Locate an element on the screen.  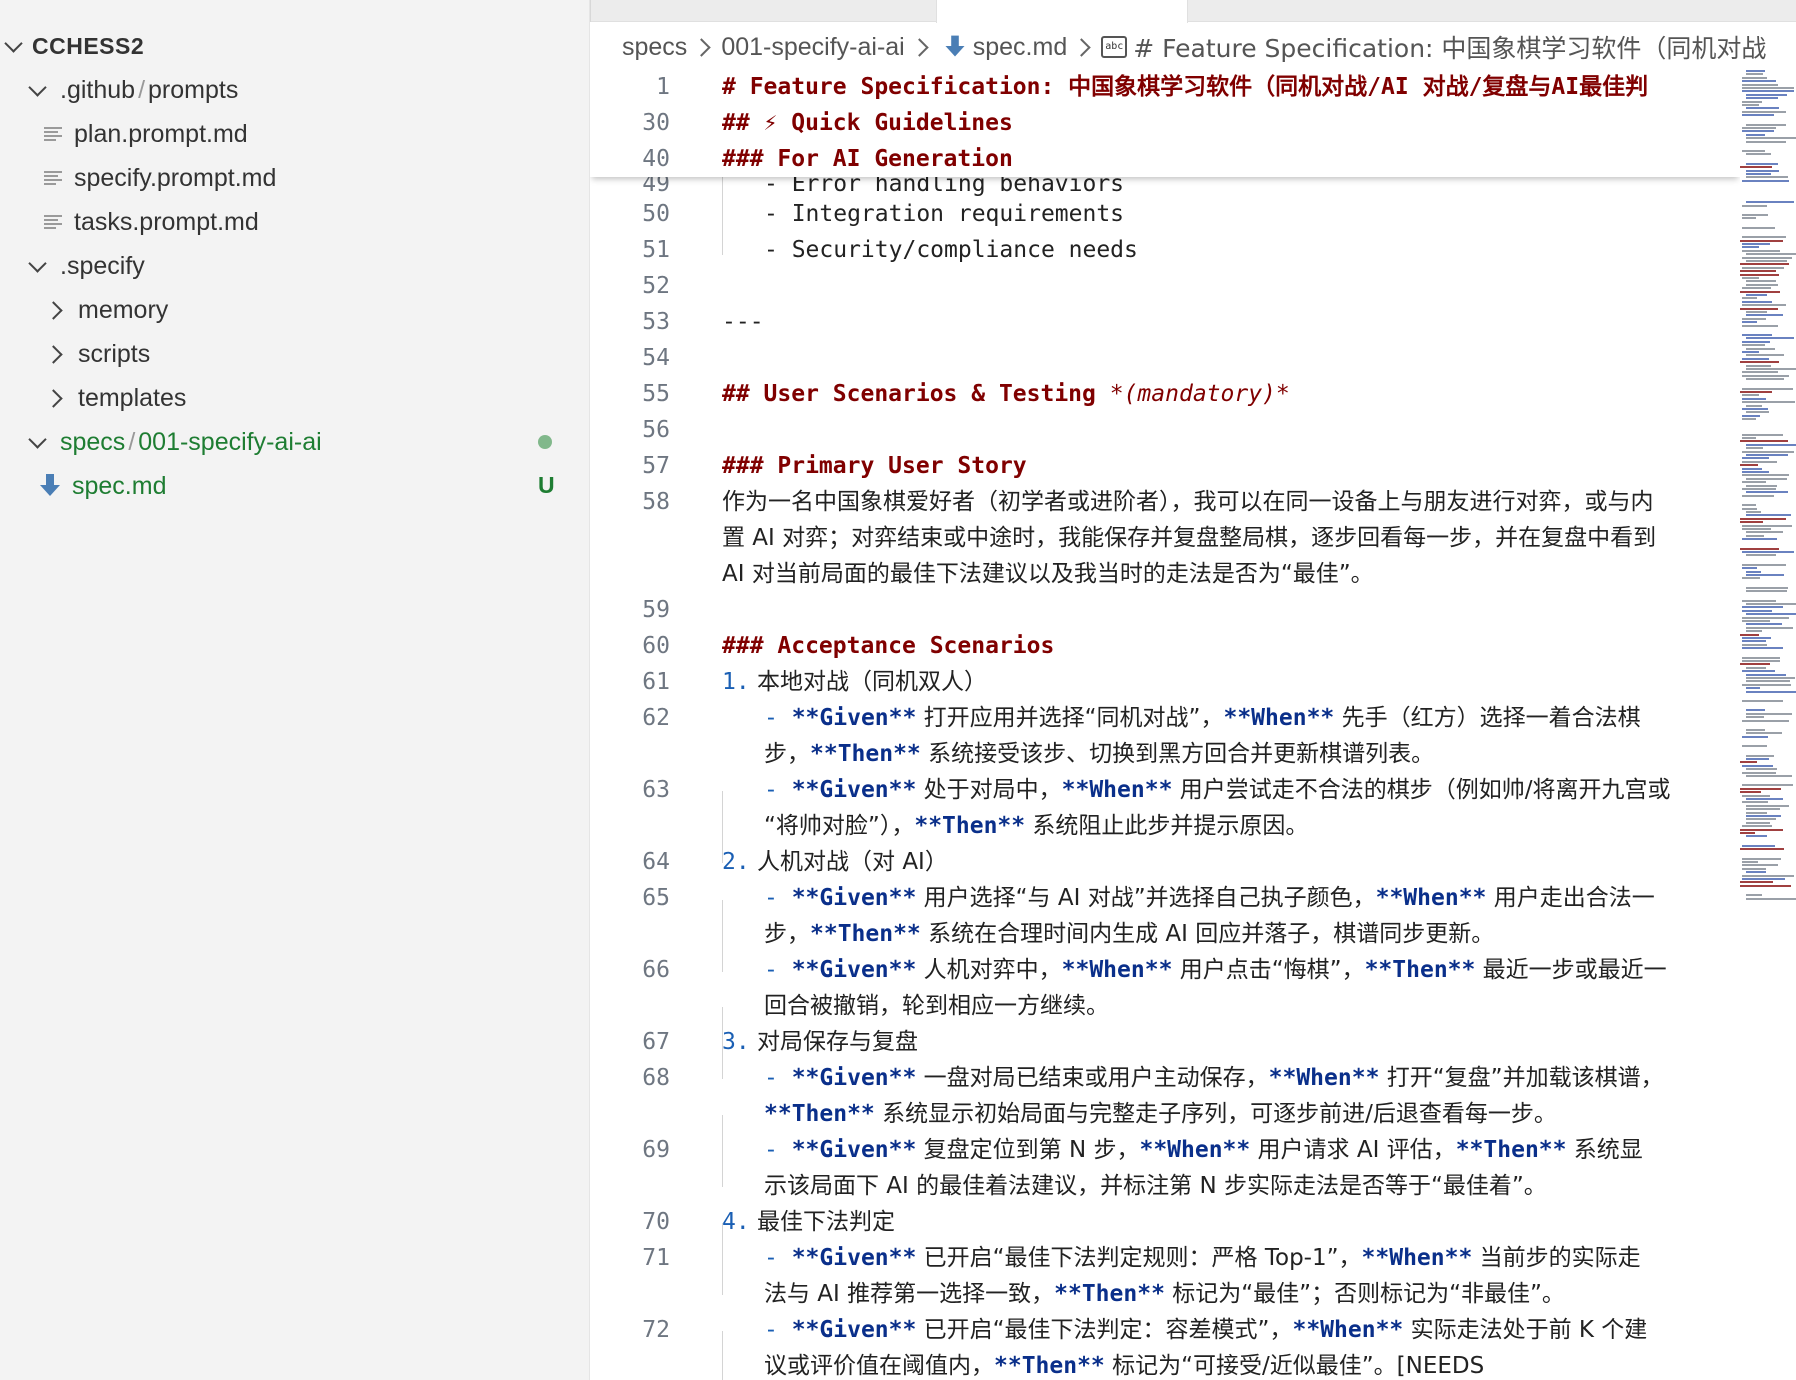
breadcrumb-specs: specs is located at coordinates (654, 47).